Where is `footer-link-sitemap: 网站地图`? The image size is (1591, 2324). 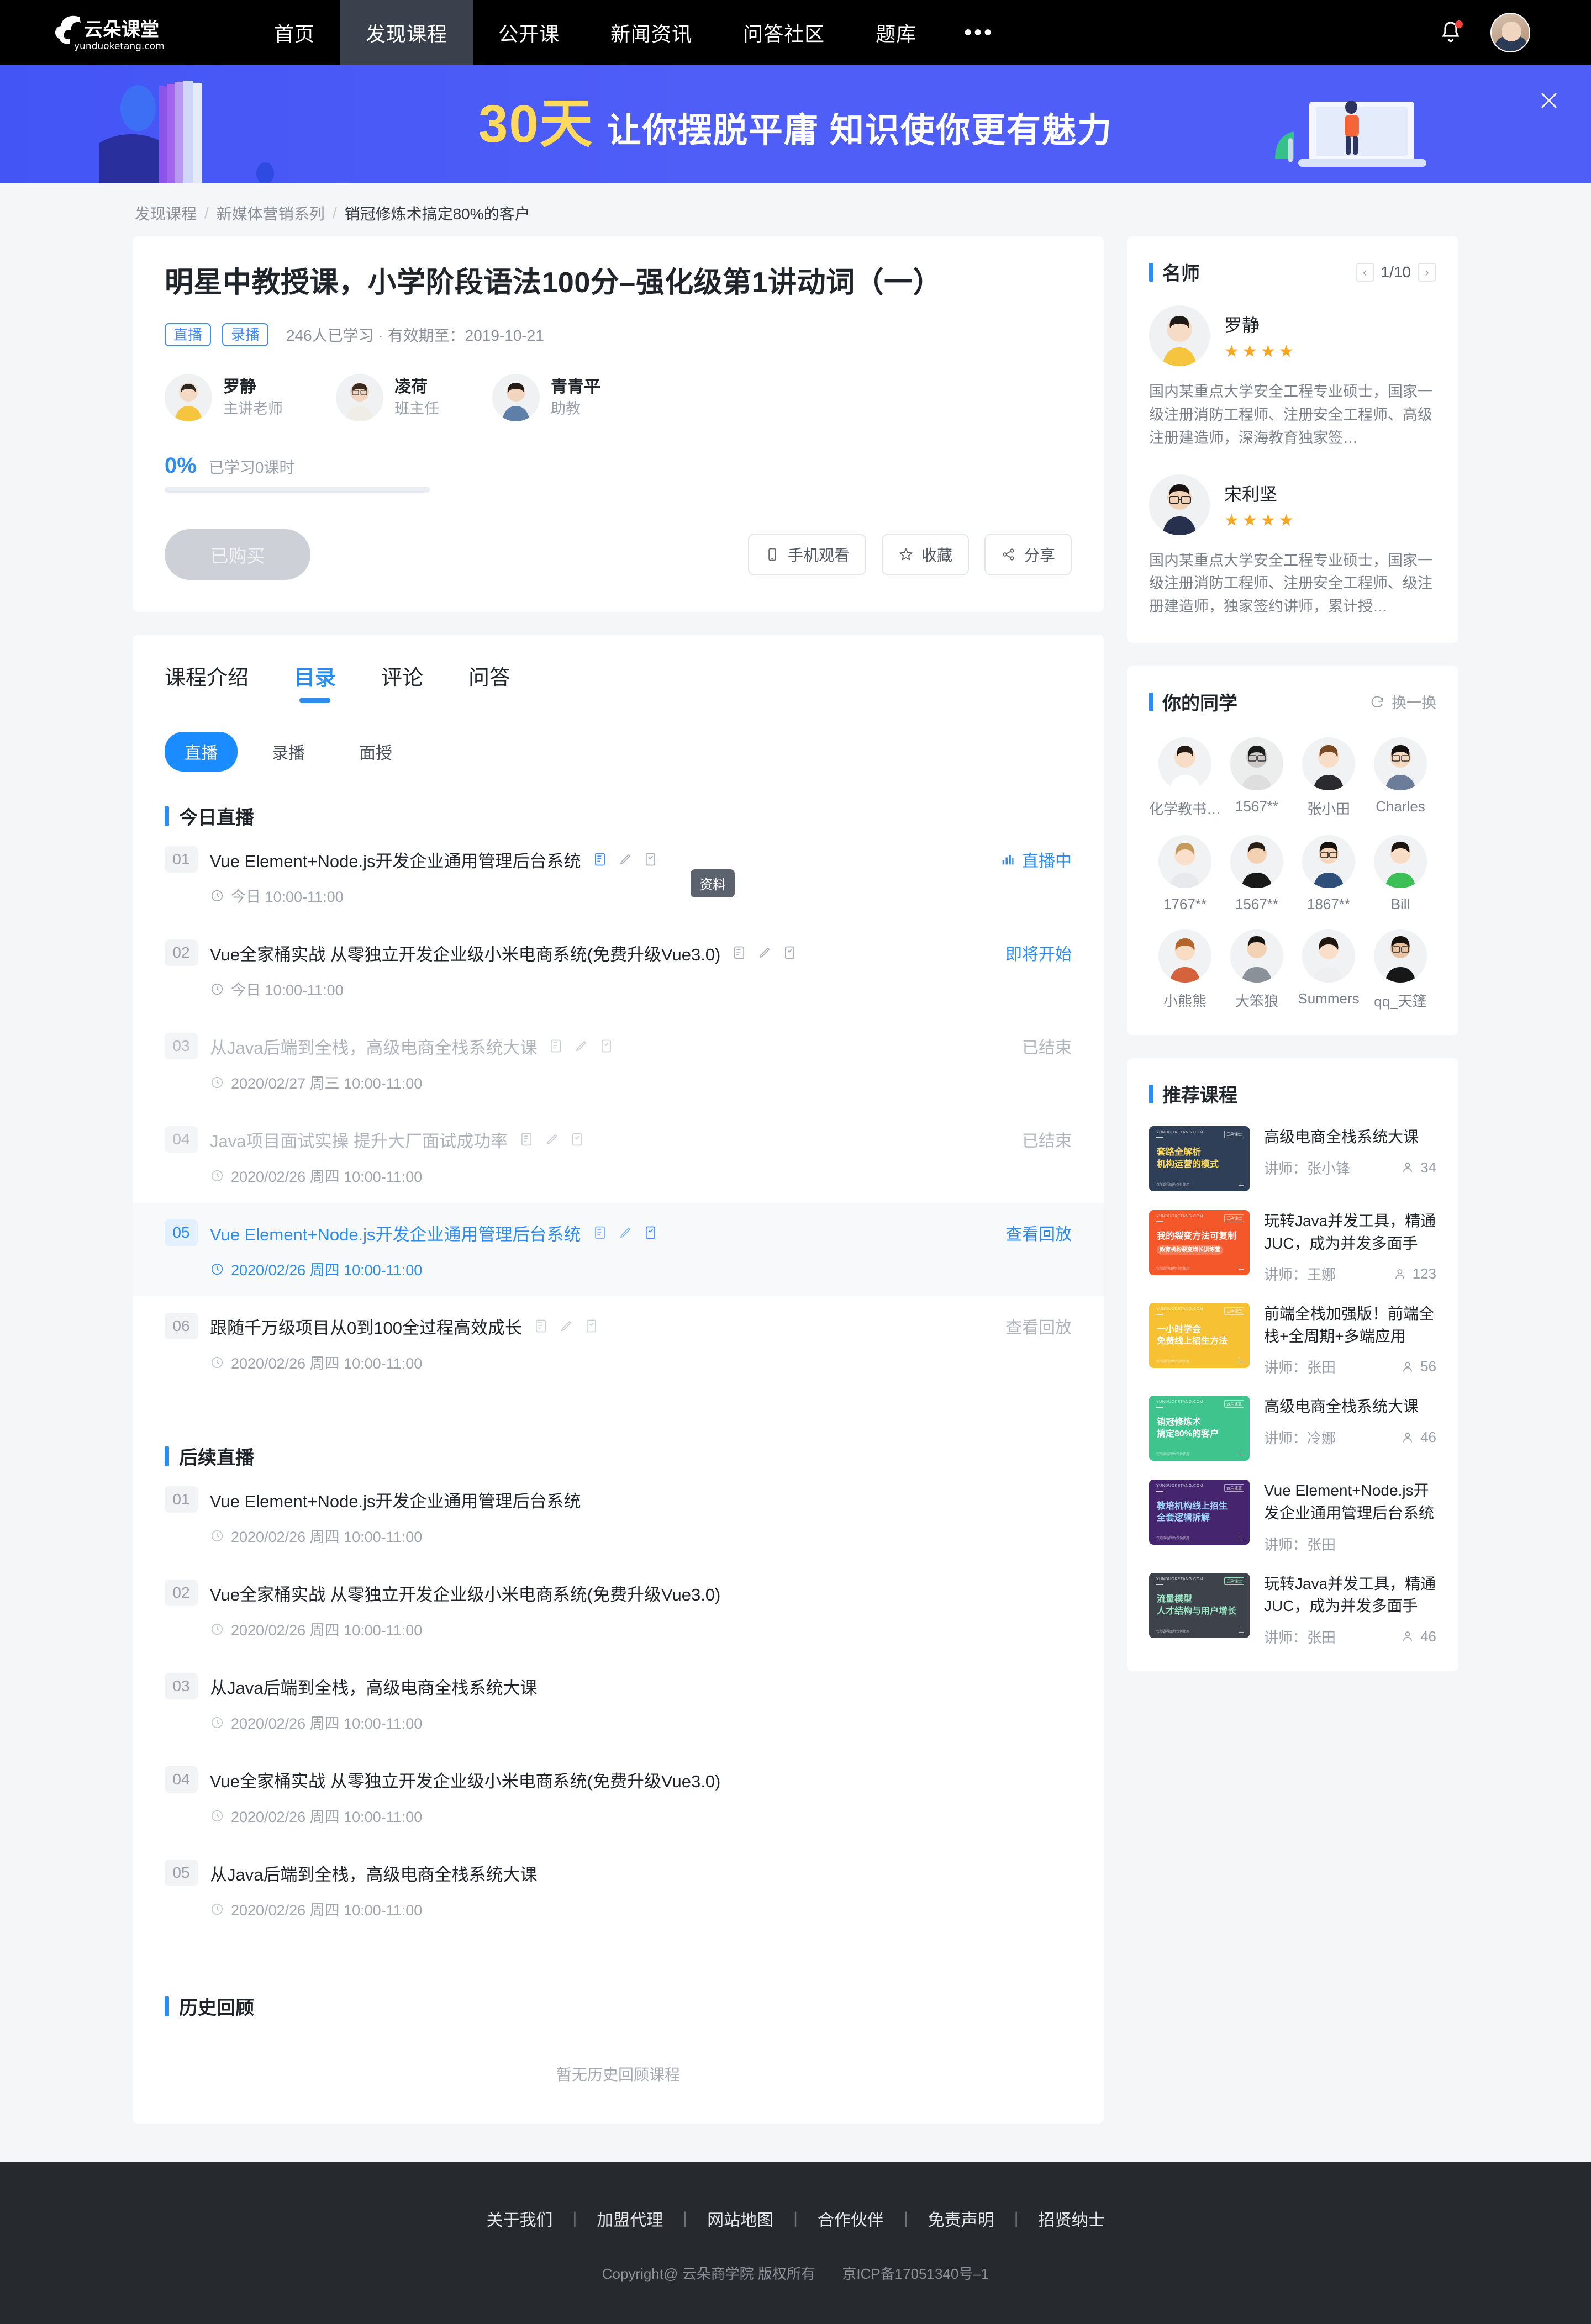
footer-link-sitemap: 网站地图 is located at coordinates (740, 2218).